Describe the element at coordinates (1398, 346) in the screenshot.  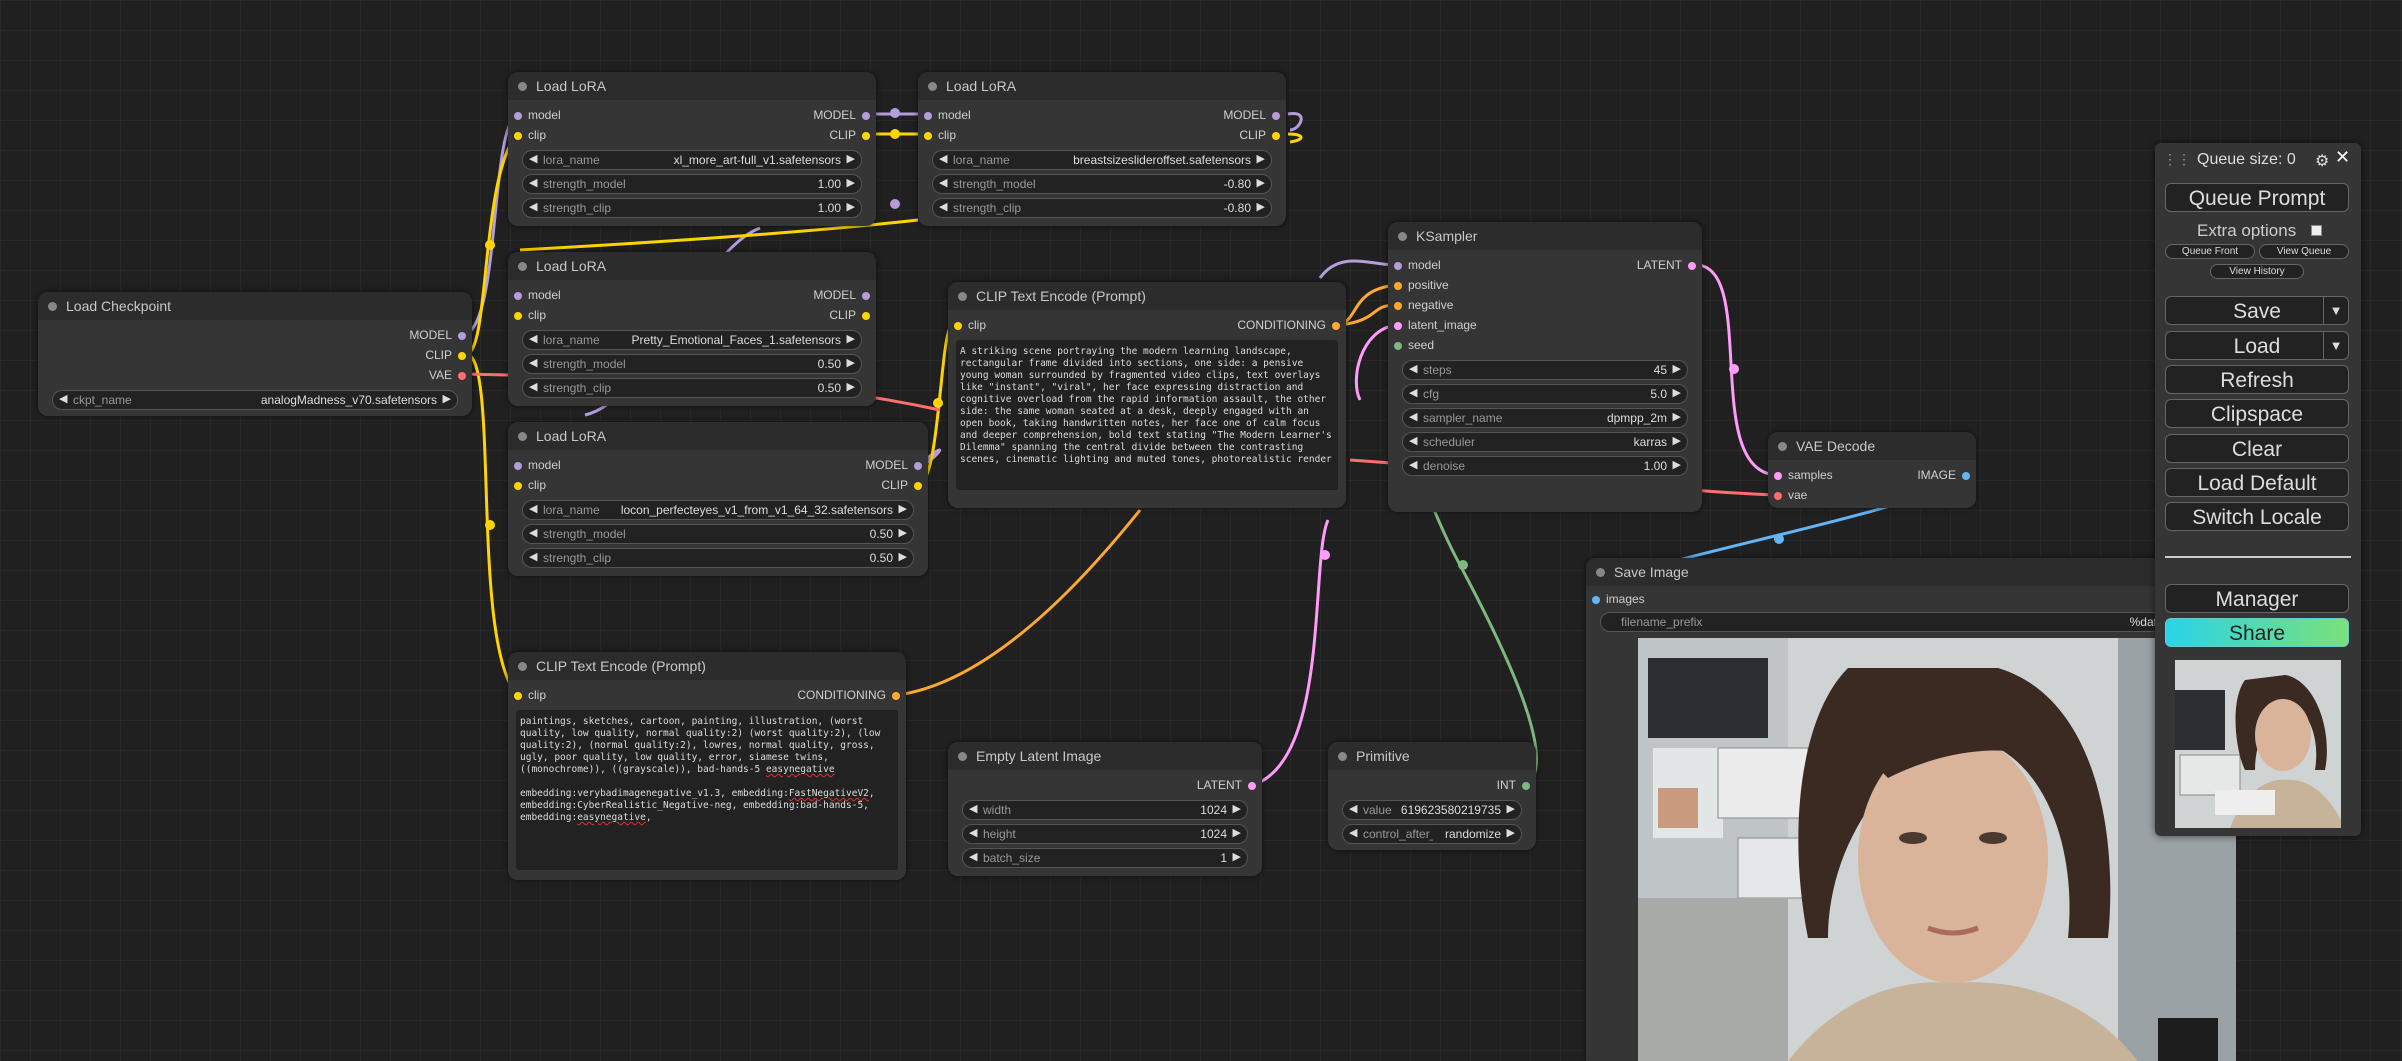
I see `input-seed-slot` at that location.